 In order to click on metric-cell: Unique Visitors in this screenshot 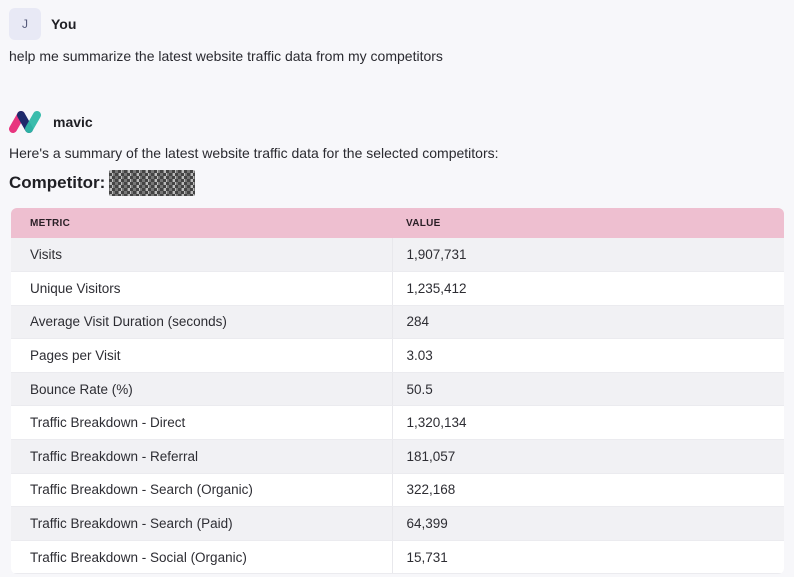, I will do `click(201, 288)`.